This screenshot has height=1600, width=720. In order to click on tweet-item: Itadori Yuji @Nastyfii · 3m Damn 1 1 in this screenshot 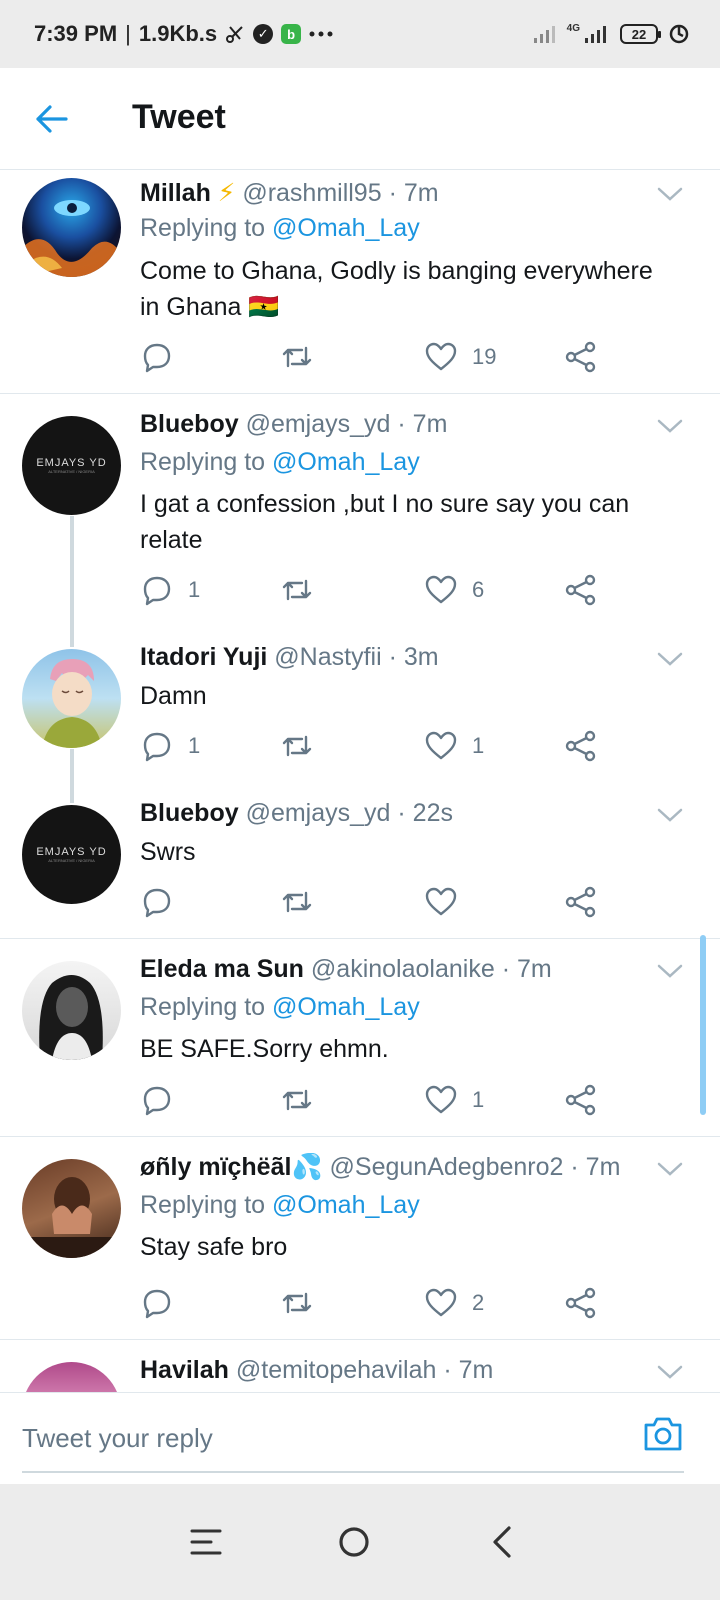, I will do `click(360, 705)`.